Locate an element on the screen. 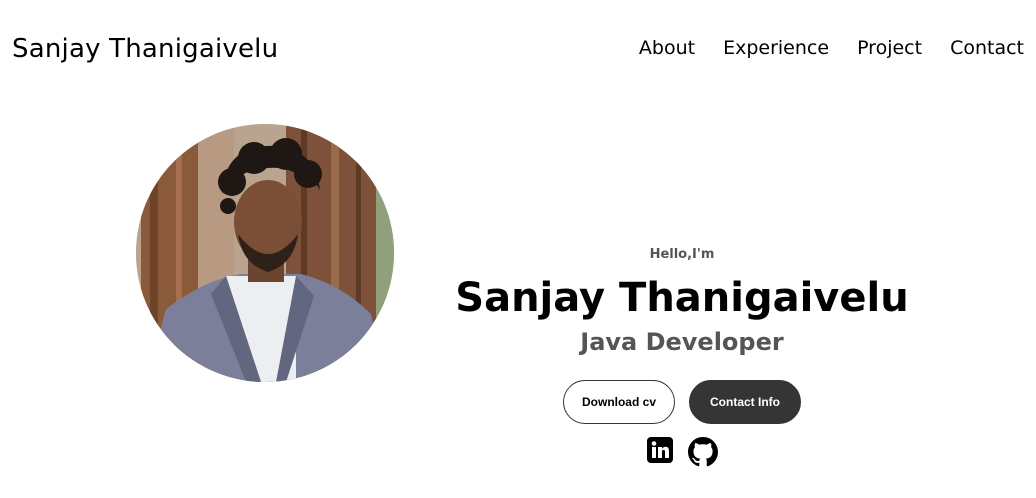 The height and width of the screenshot is (498, 1036). nav-link-contact: Contact is located at coordinates (987, 48).